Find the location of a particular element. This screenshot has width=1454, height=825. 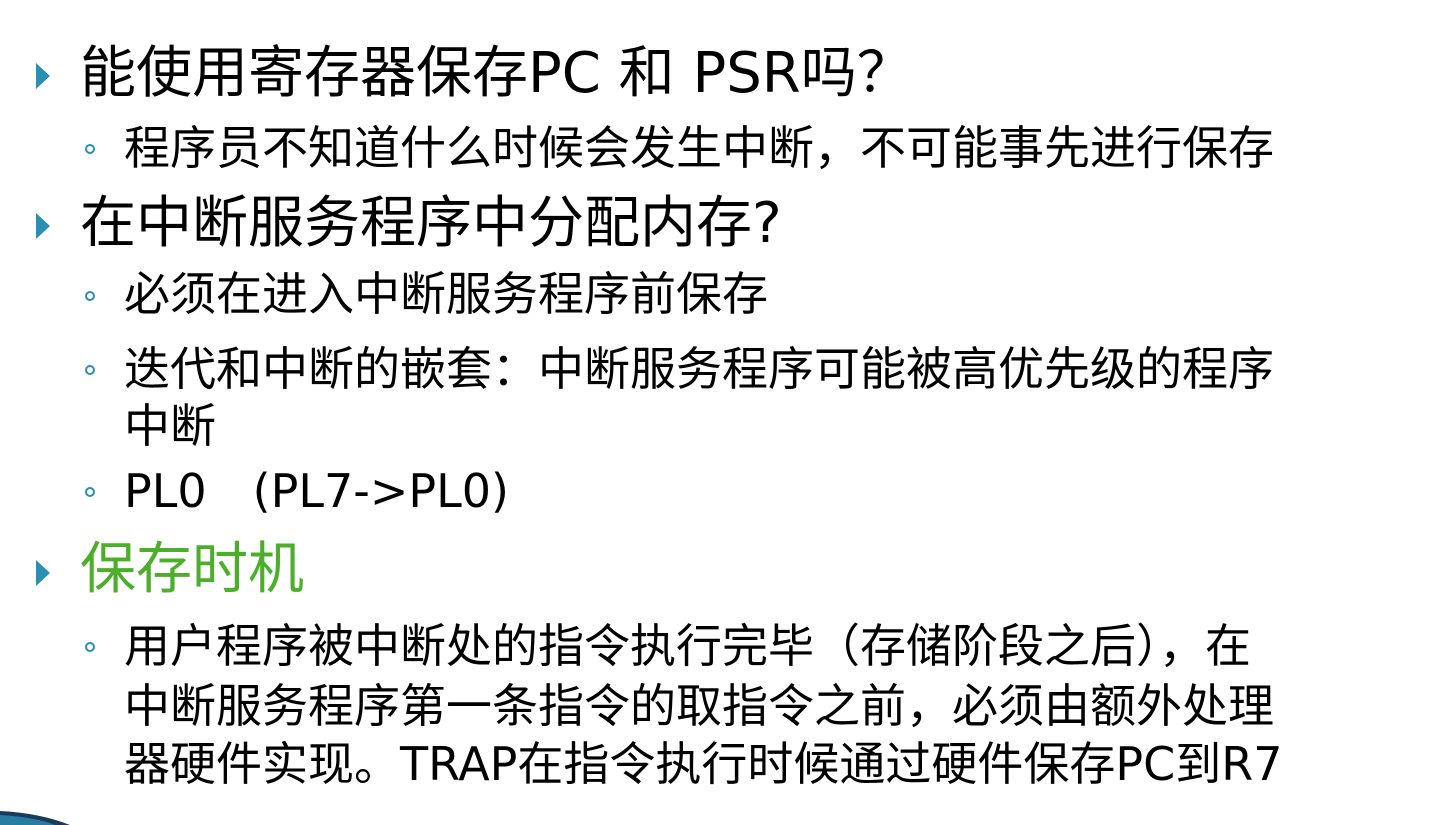

bullet-q2-sub1: 必须在进入中断服务程序前保存 is located at coordinates (446, 294).